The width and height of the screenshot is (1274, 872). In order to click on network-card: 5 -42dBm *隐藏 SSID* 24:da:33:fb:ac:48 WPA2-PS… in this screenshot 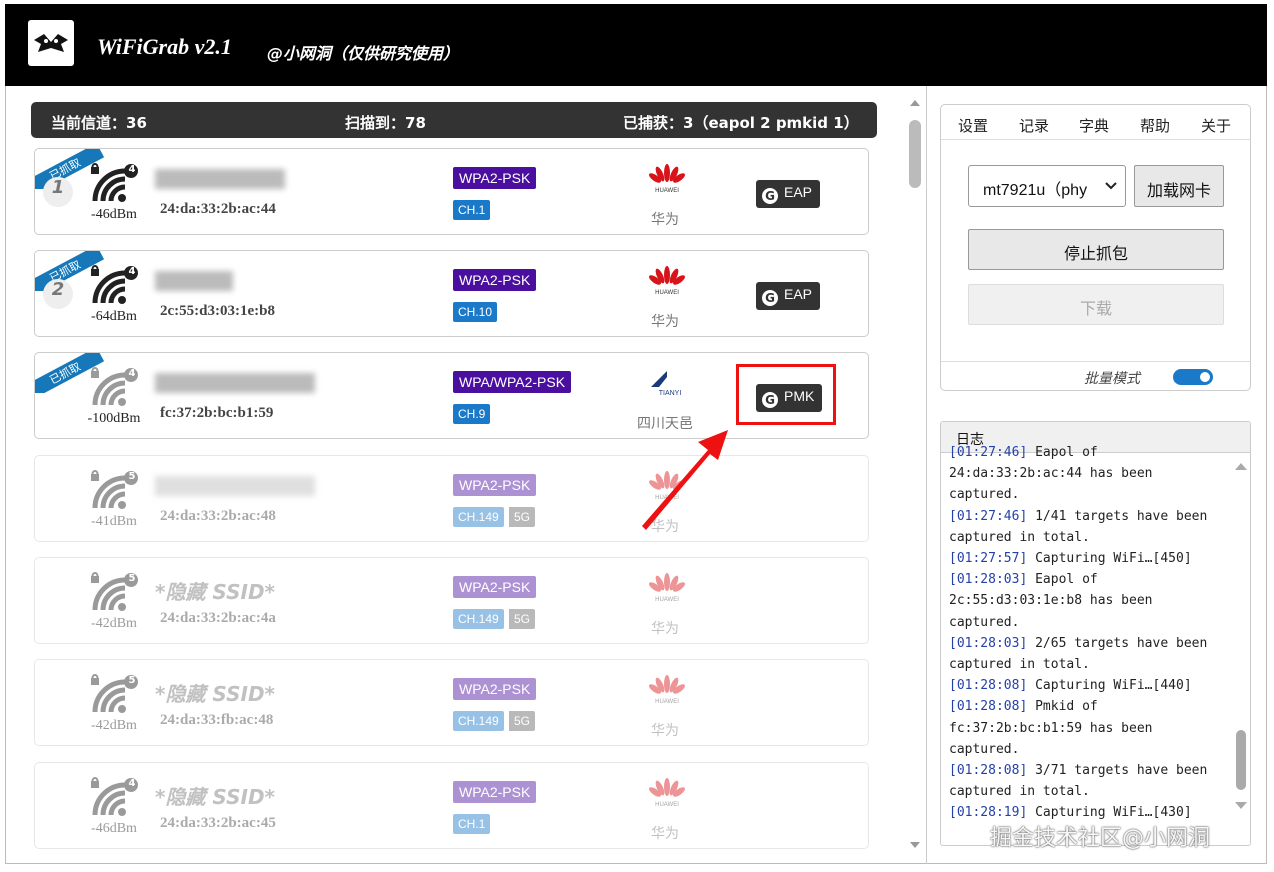, I will do `click(451, 702)`.